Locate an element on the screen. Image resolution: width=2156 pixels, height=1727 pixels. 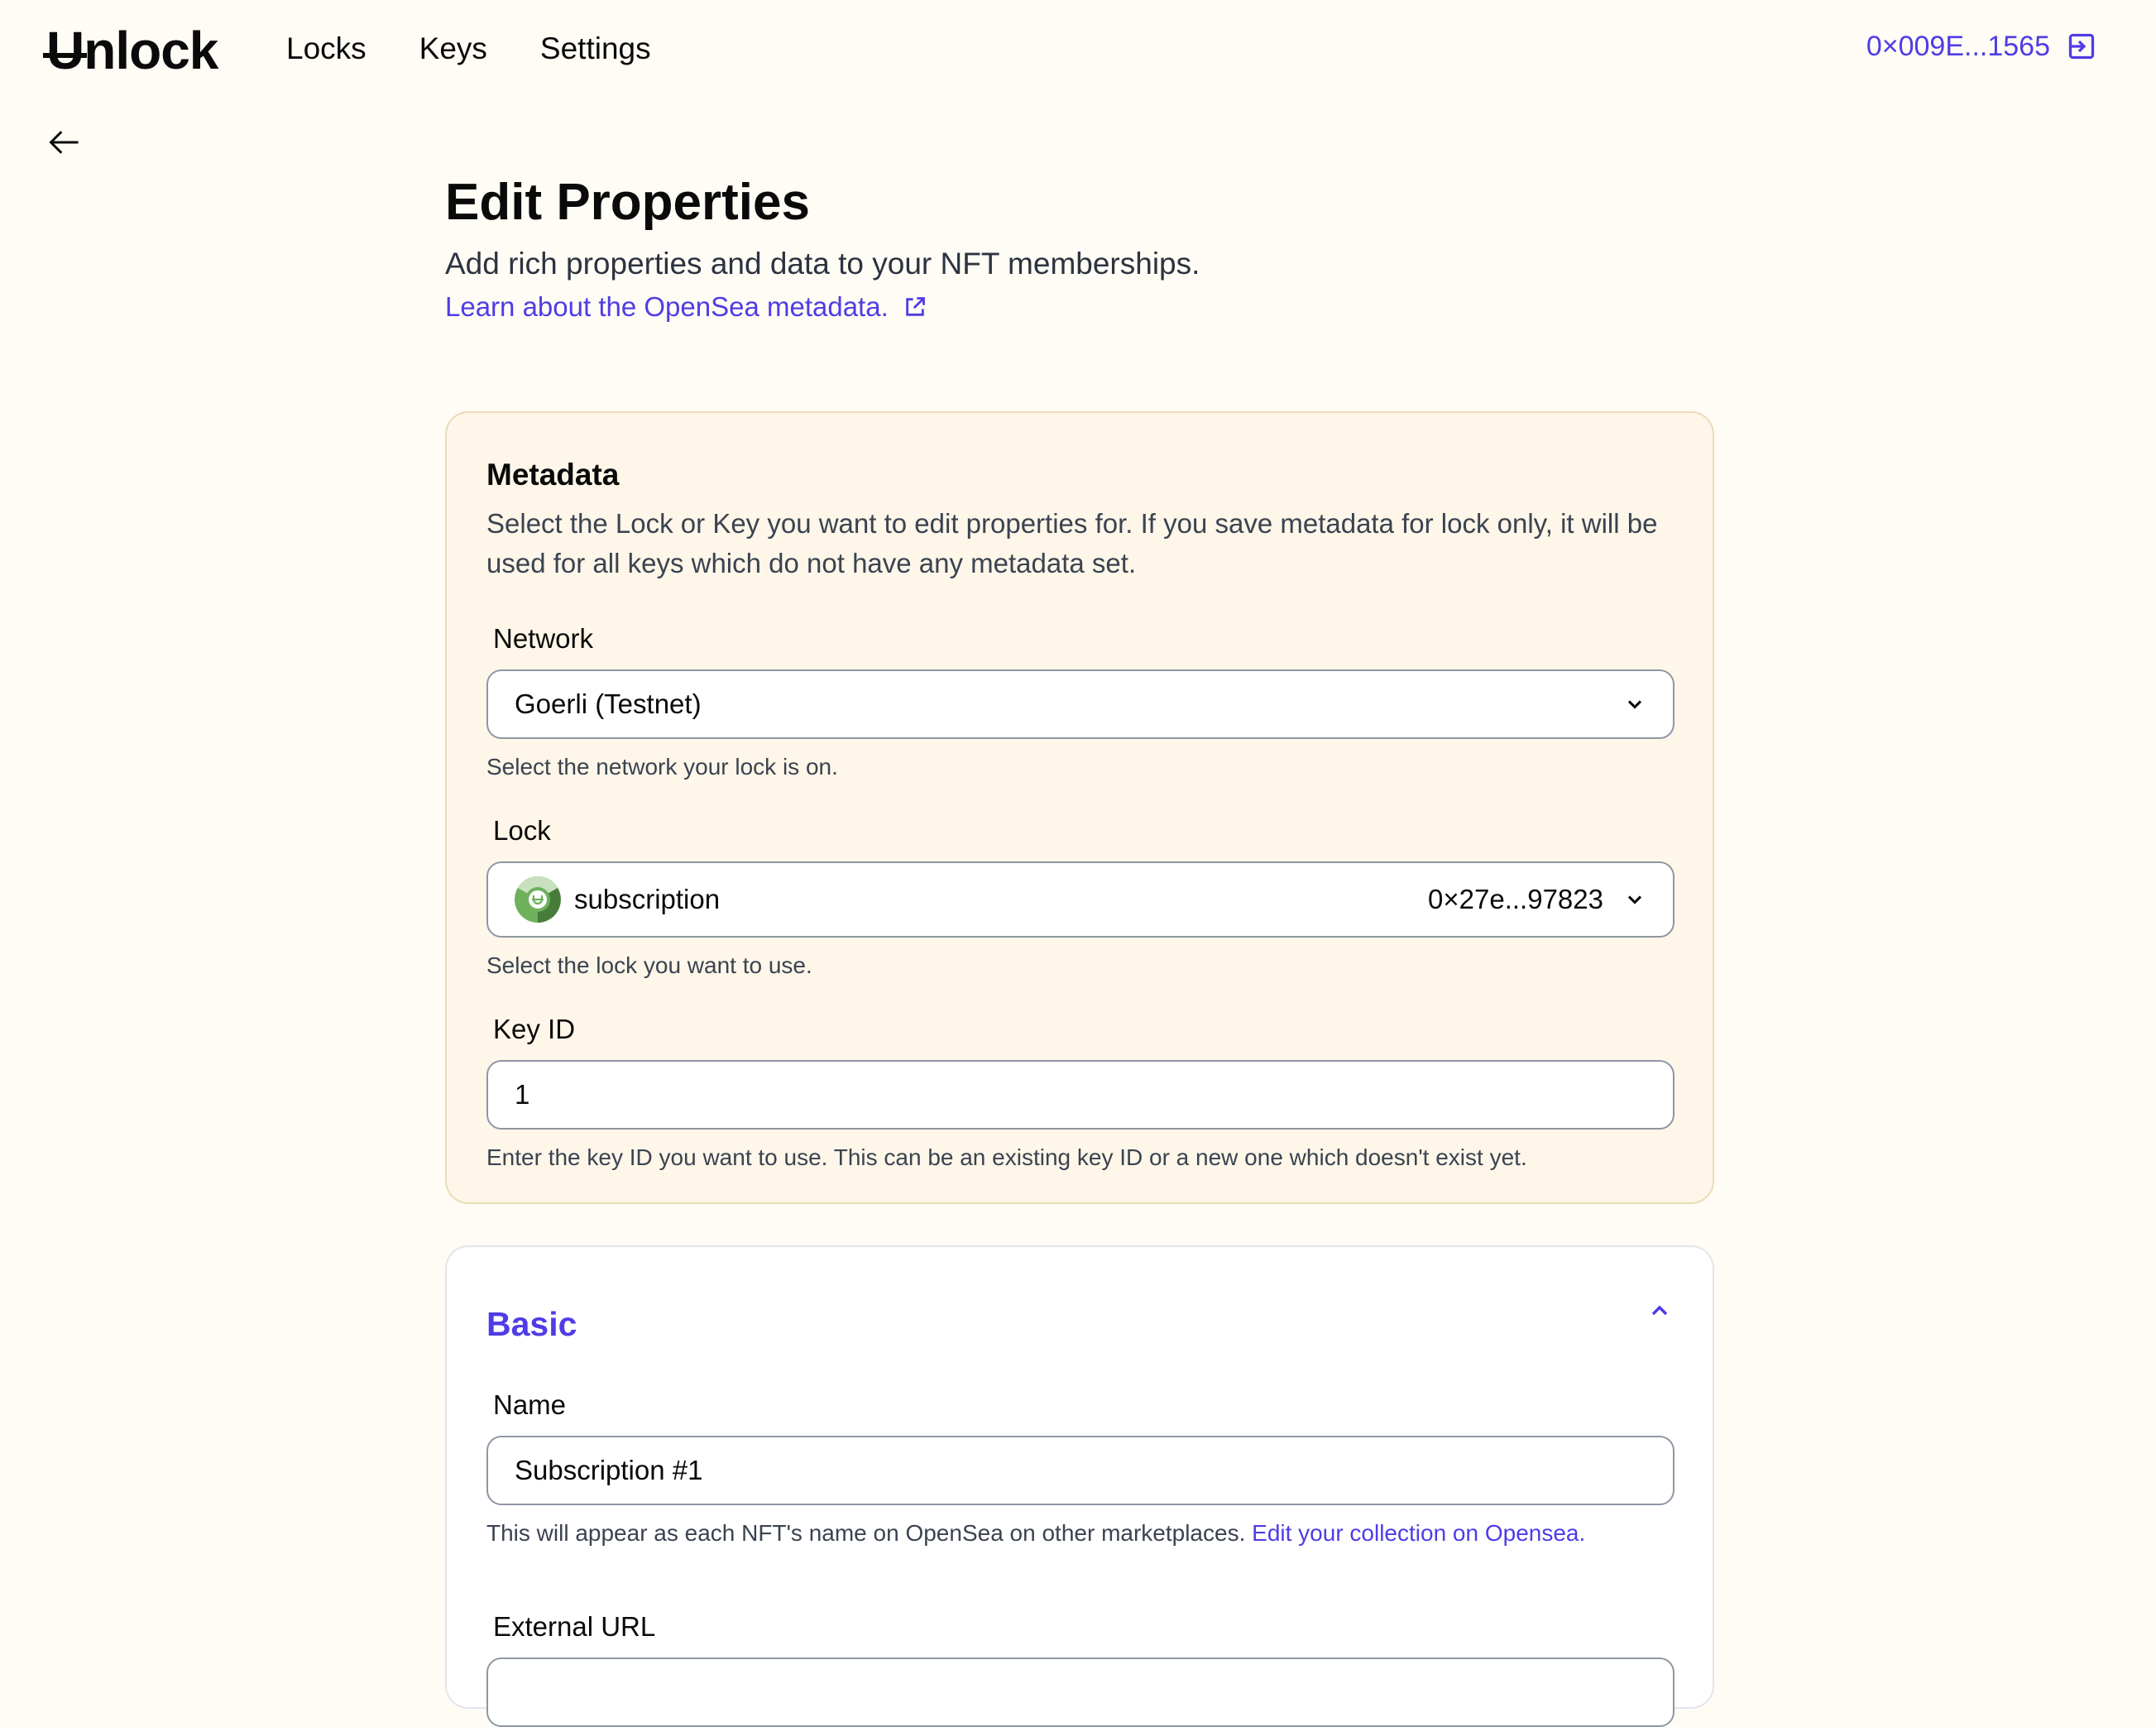
network-help: Select the network your lock is on. is located at coordinates (662, 767).